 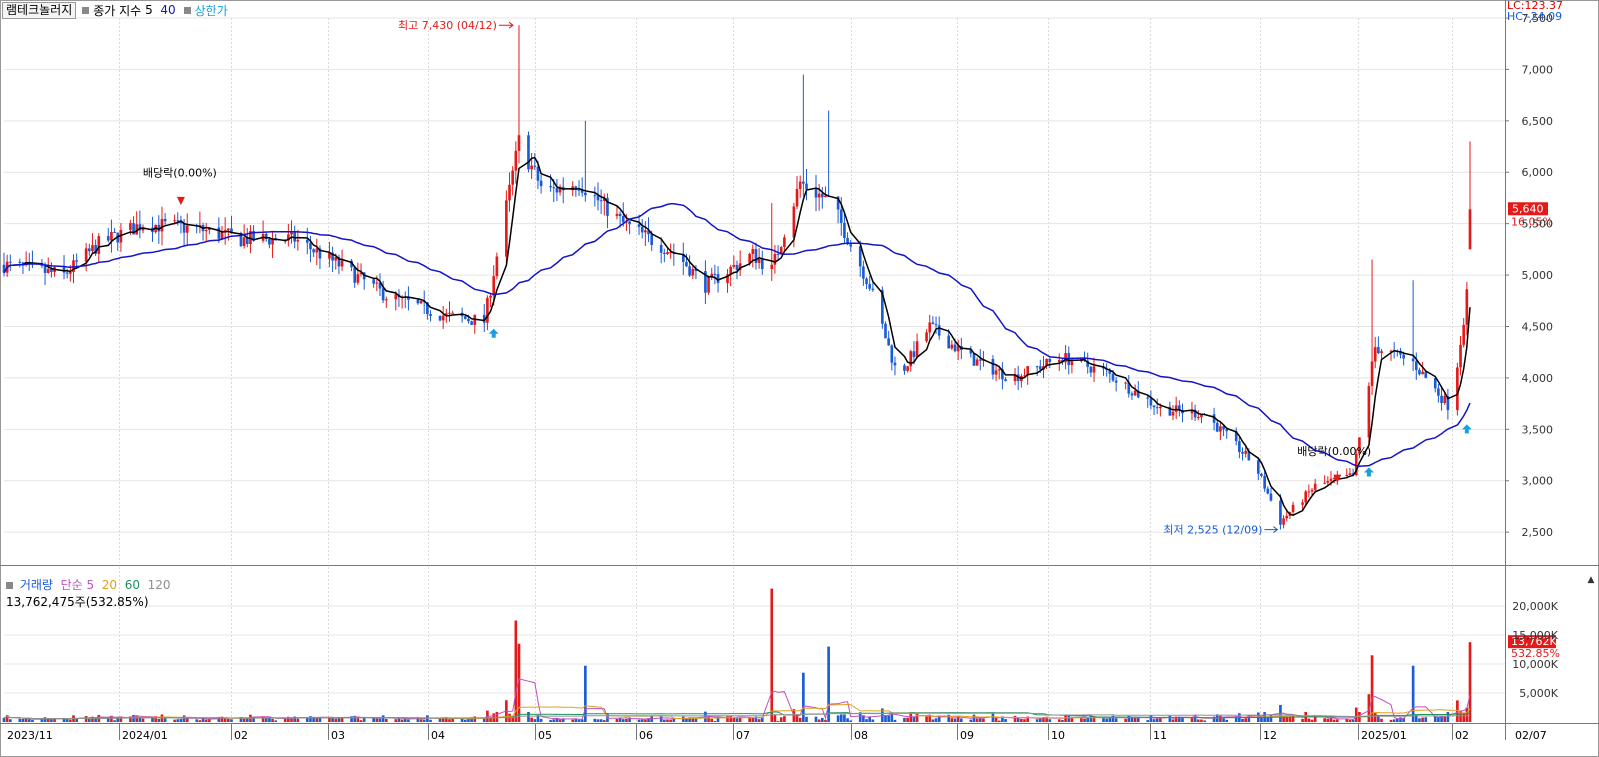 I want to click on volume-current-readout: 13,762,475주(532.85%), so click(x=77, y=602).